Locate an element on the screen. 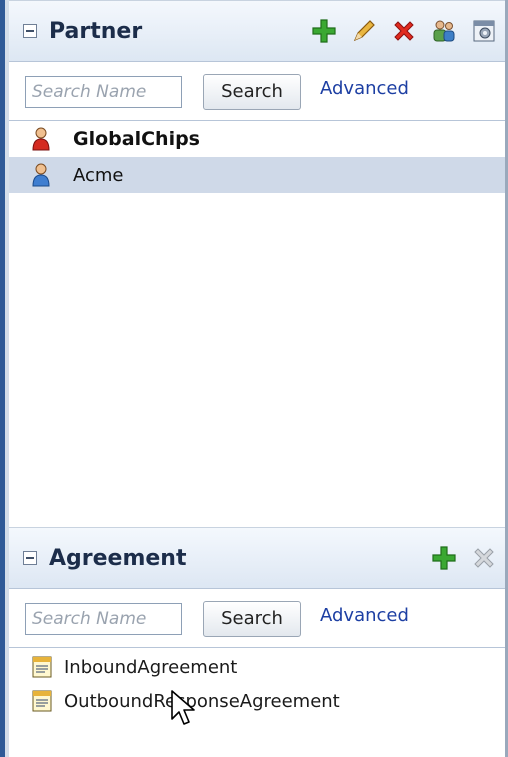  partner-name: Acme is located at coordinates (98, 175).